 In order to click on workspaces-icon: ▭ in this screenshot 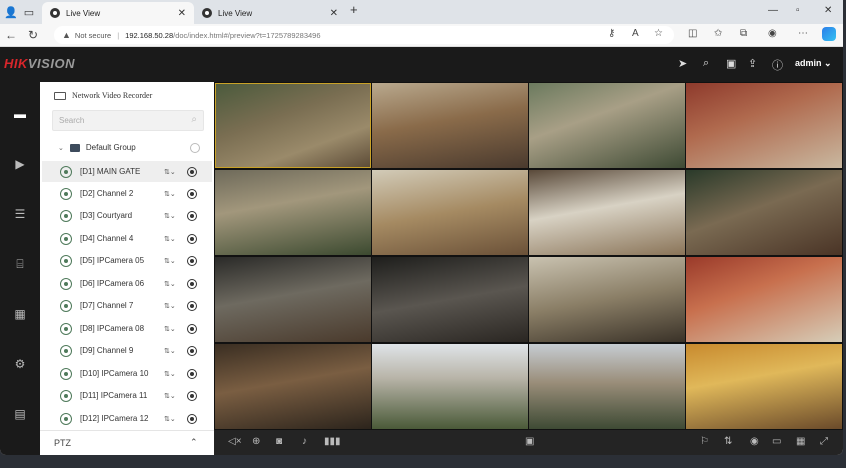, I will do `click(29, 12)`.